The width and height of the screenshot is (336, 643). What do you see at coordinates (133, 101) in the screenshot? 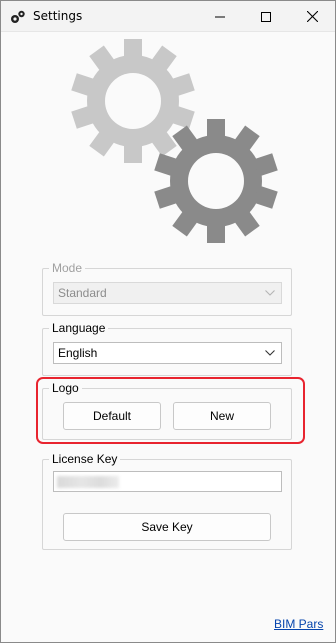
I see `light-gear-icon` at bounding box center [133, 101].